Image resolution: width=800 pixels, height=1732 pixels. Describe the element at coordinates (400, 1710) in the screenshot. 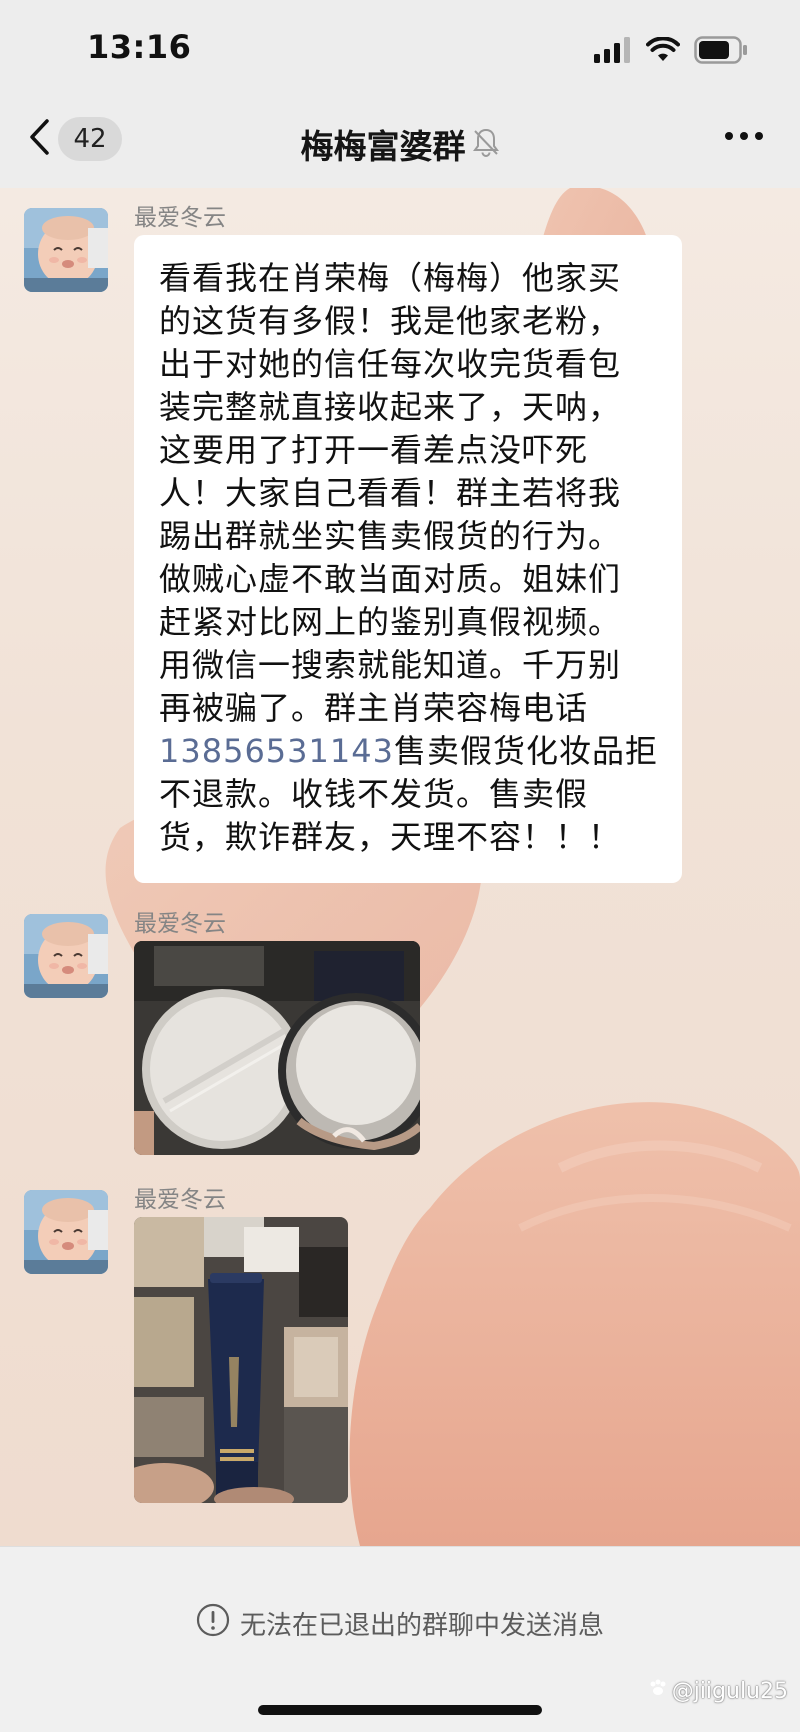

I see `home-indicator` at that location.